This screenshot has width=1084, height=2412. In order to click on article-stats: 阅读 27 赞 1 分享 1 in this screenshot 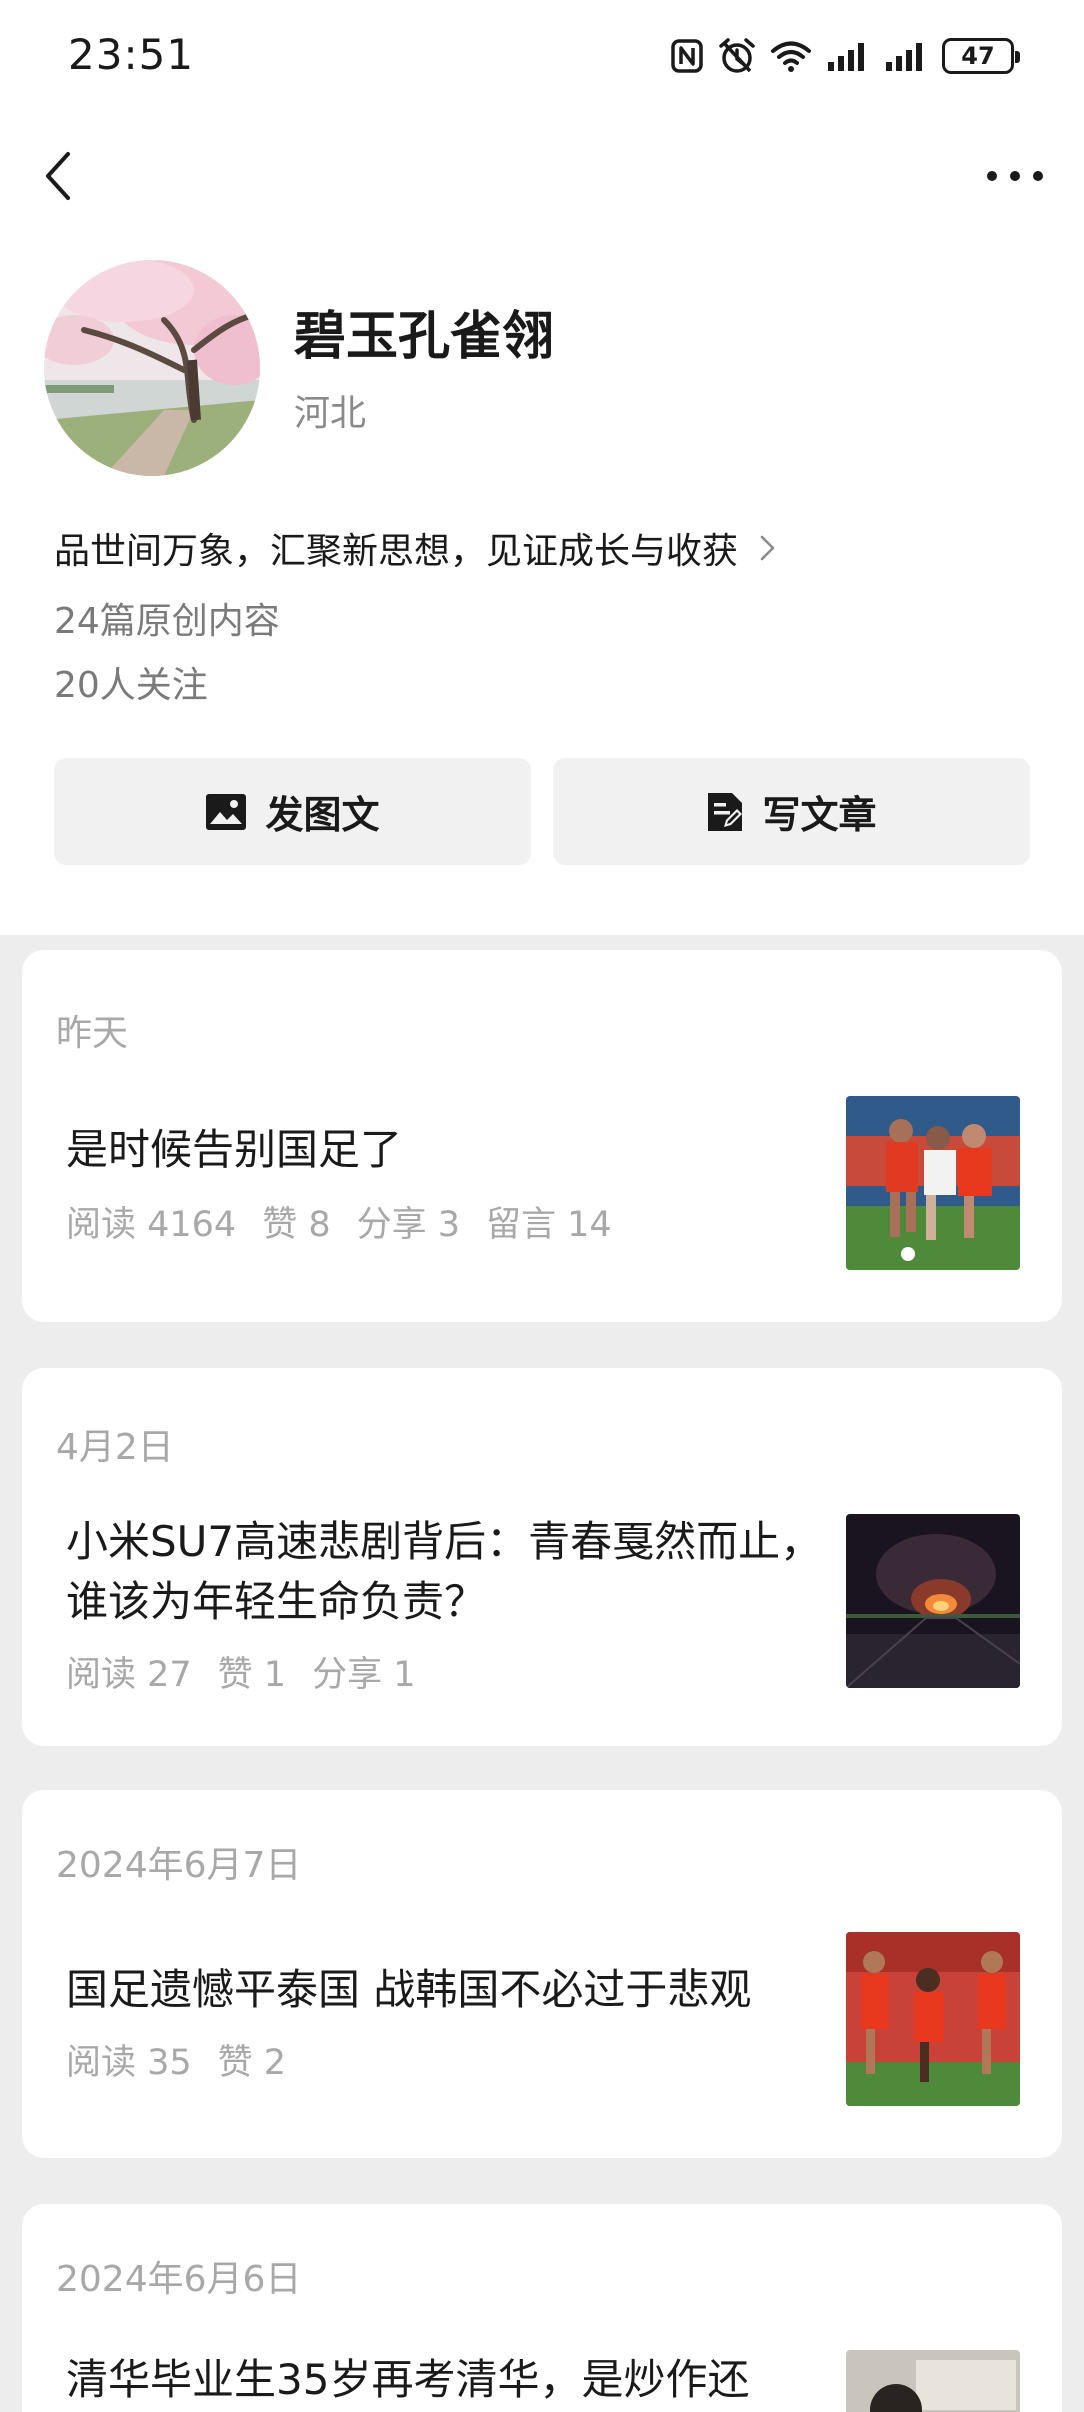, I will do `click(240, 1671)`.